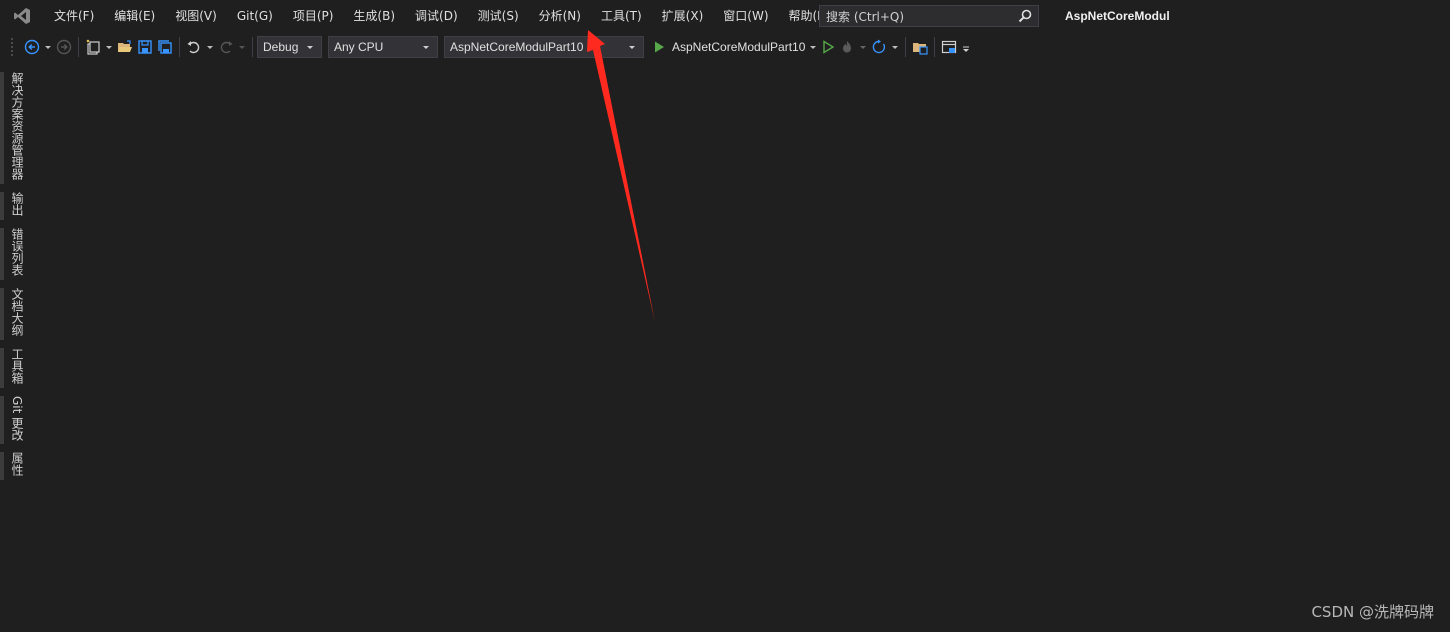  What do you see at coordinates (359, 47) in the screenshot?
I see `solution-platform-value: Any CPU` at bounding box center [359, 47].